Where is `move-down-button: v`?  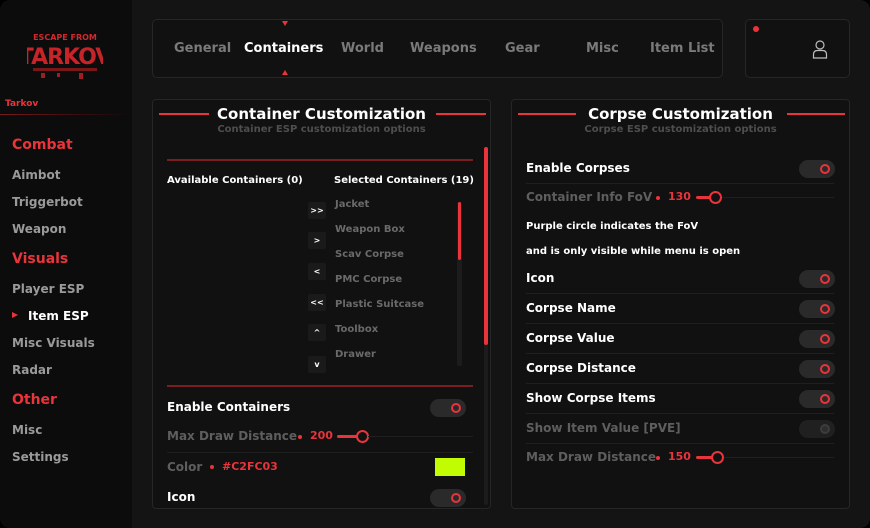
move-down-button: v is located at coordinates (317, 364).